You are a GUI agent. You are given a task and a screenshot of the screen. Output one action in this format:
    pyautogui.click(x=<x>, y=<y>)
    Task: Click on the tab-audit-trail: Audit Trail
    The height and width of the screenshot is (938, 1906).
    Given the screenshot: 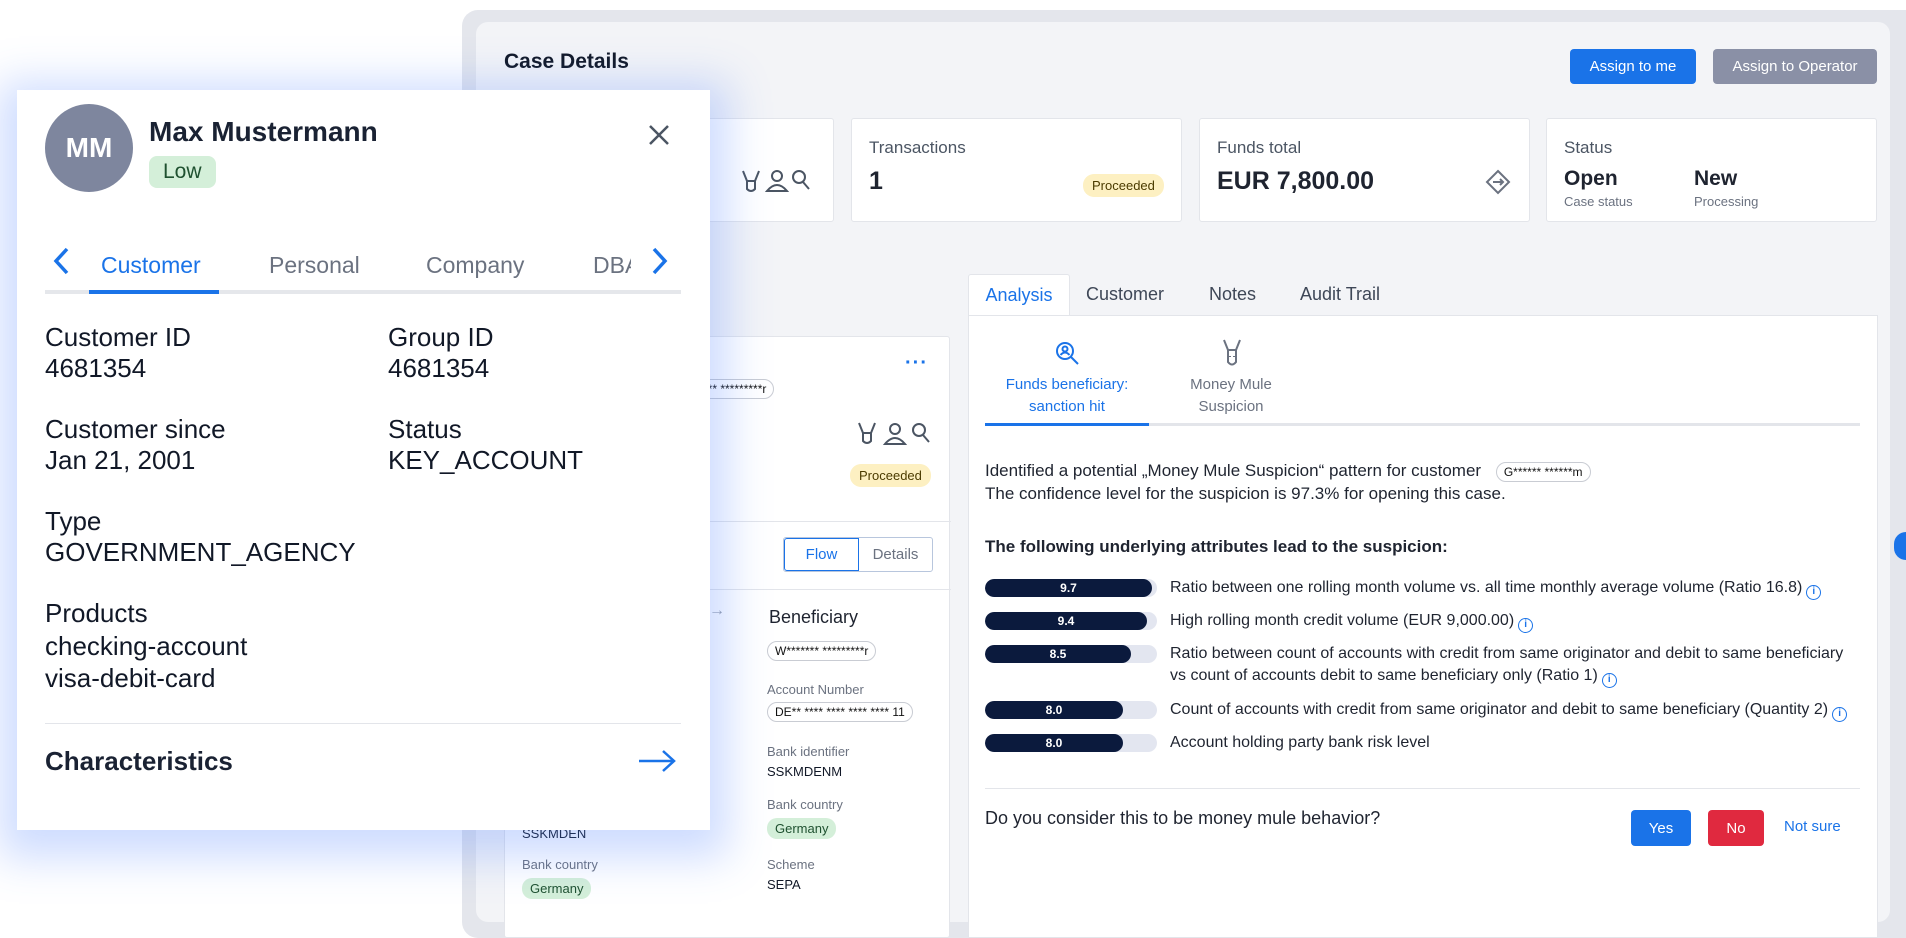 What is the action you would take?
    pyautogui.click(x=1340, y=294)
    